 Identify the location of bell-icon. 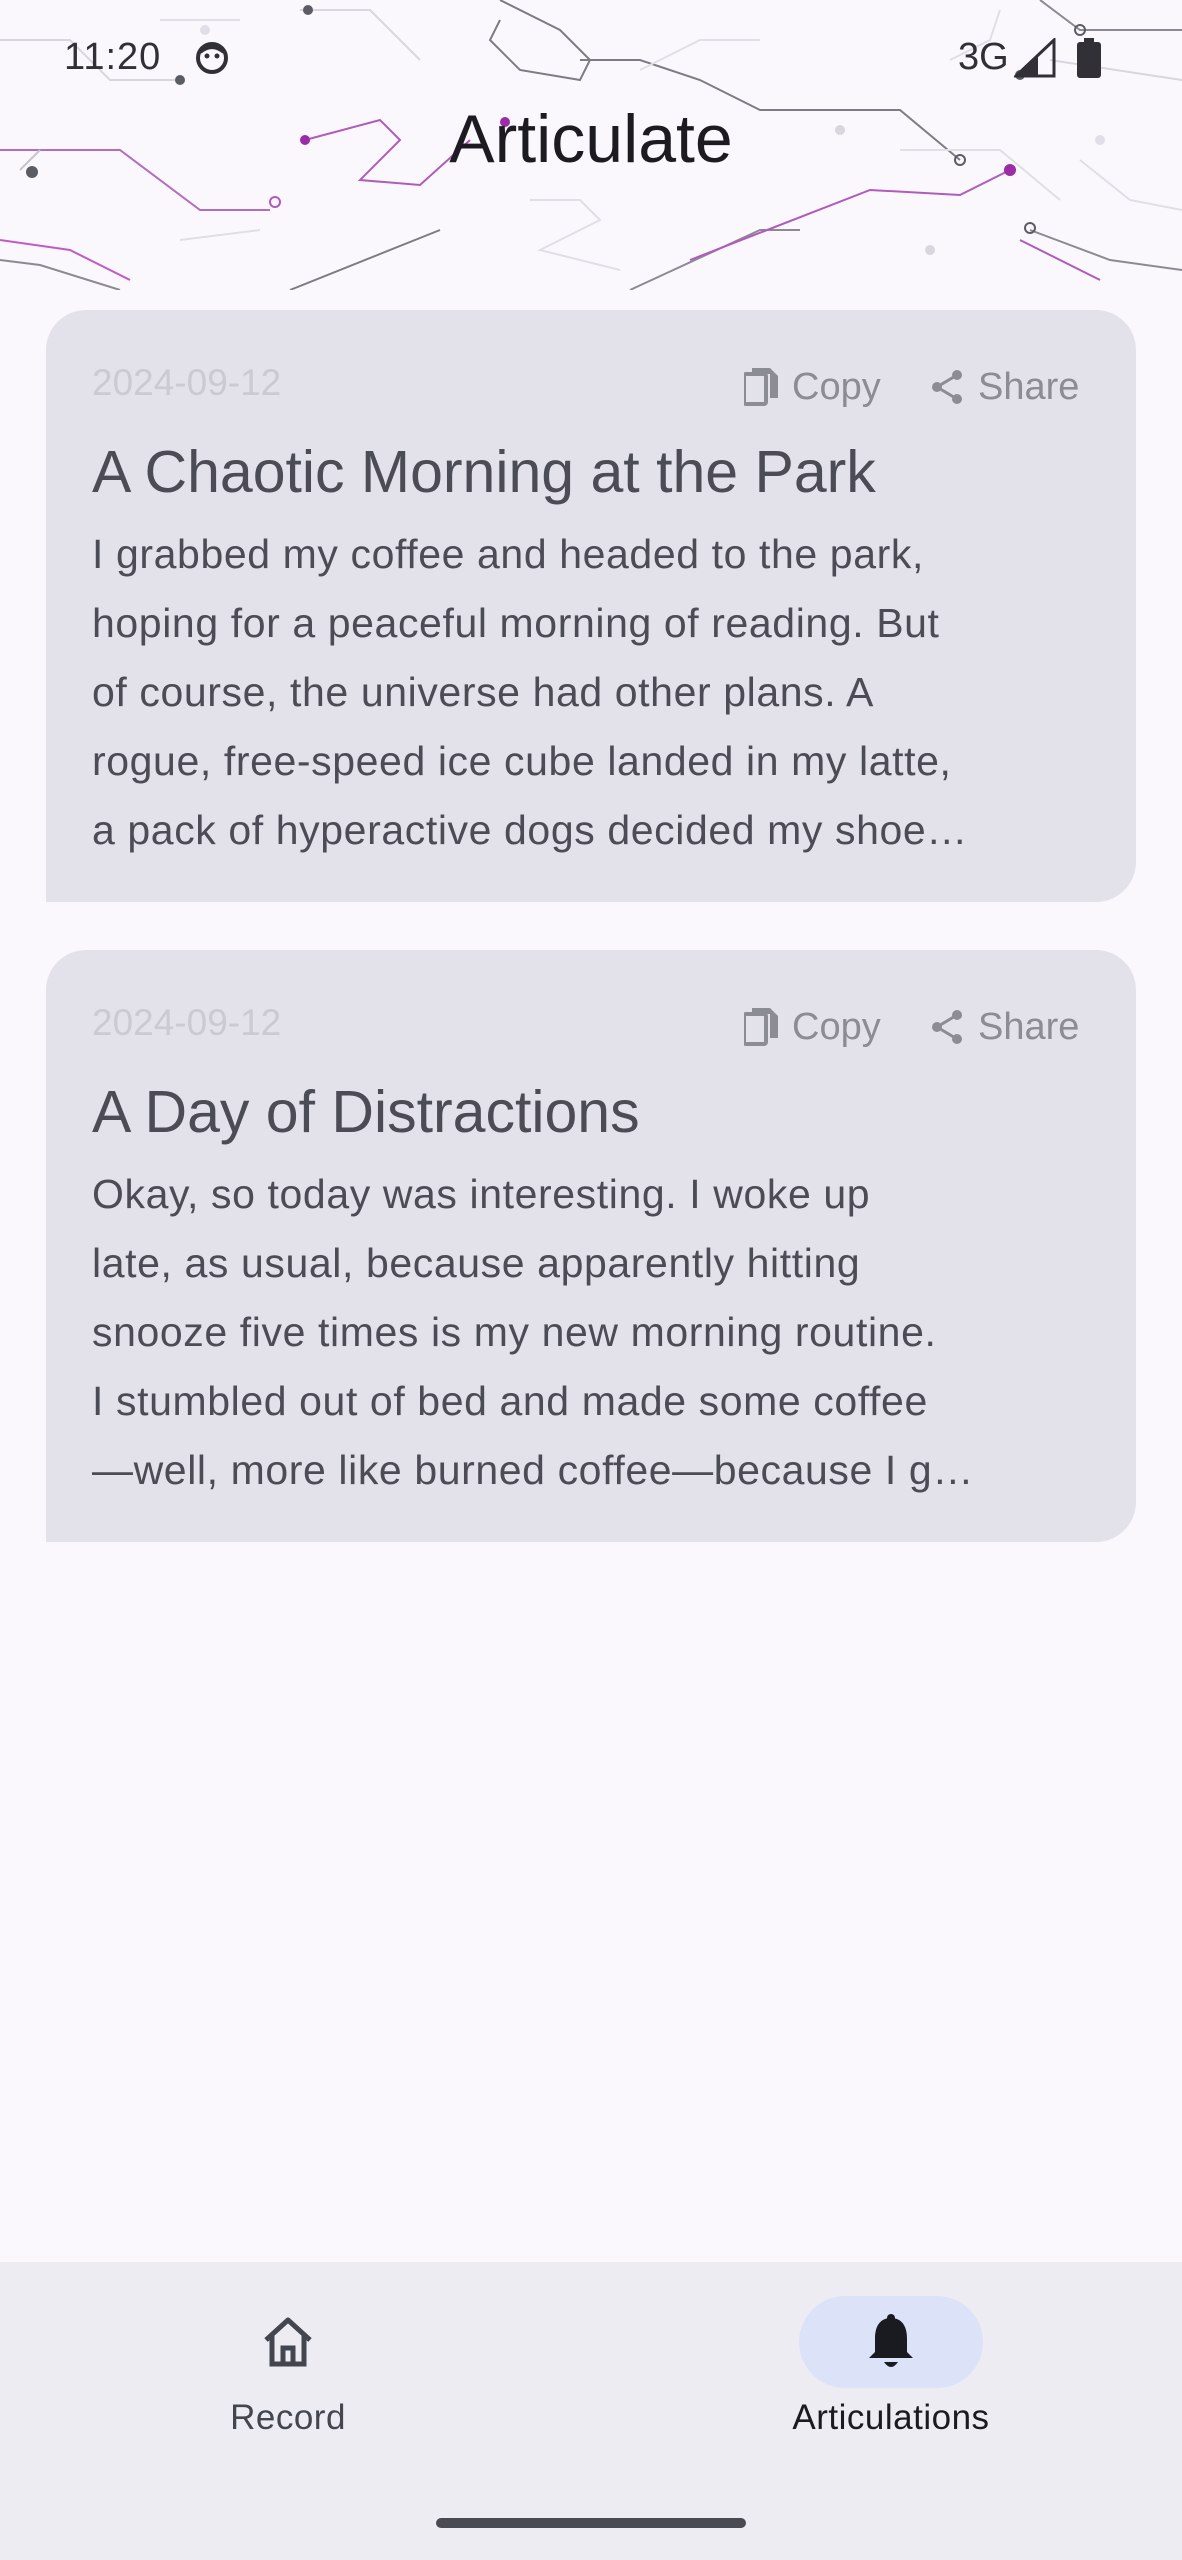
(891, 2340).